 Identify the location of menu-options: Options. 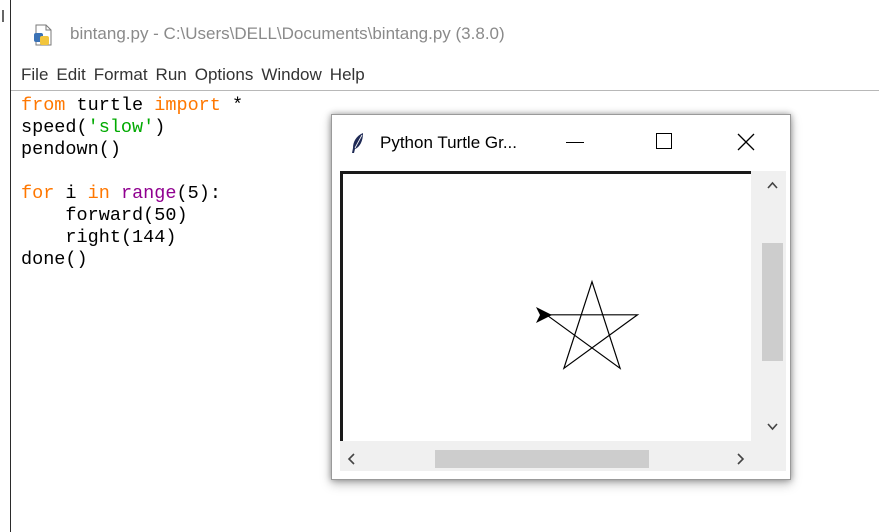
(224, 75).